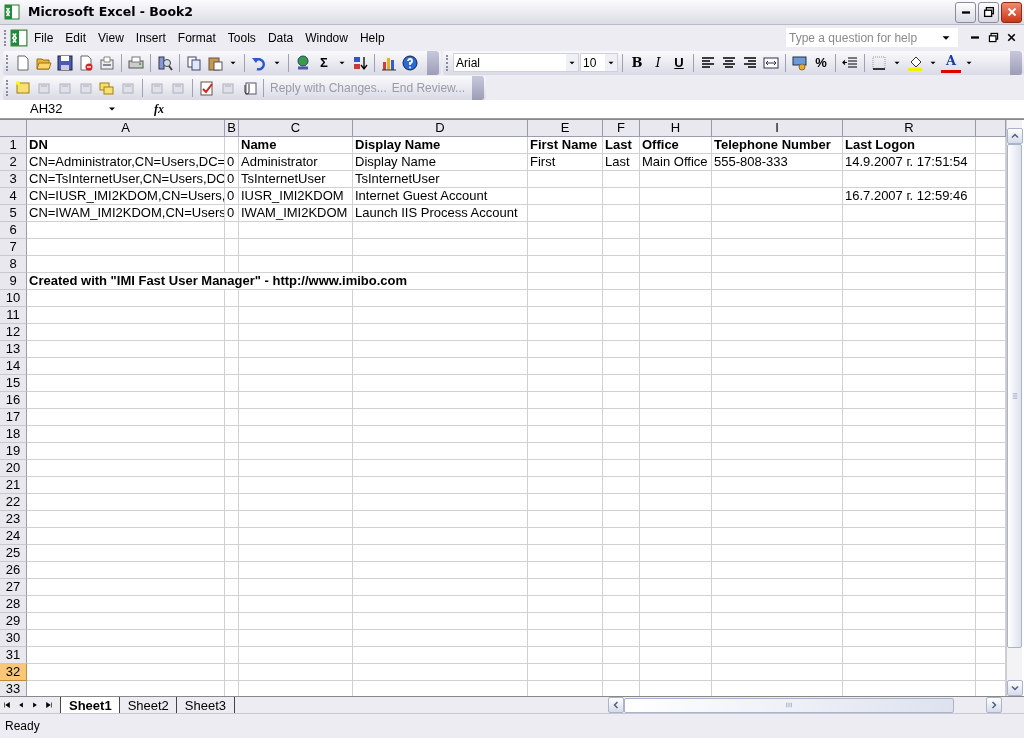  What do you see at coordinates (280, 37) in the screenshot?
I see `menu-item: Data` at bounding box center [280, 37].